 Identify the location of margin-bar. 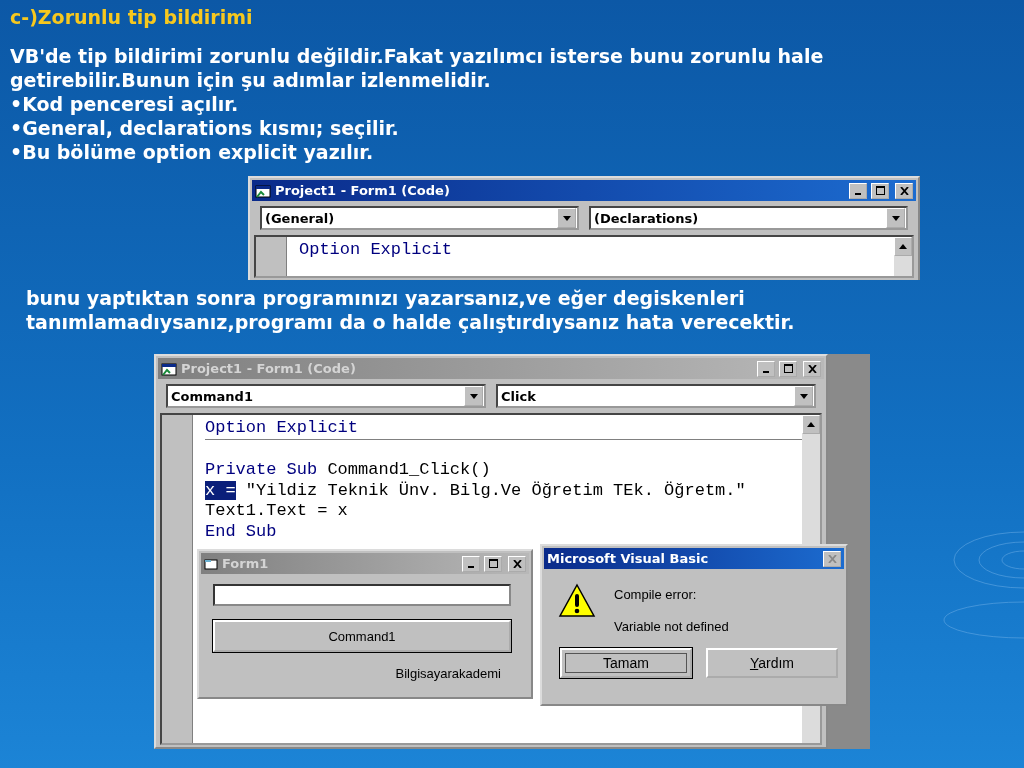
(271, 256).